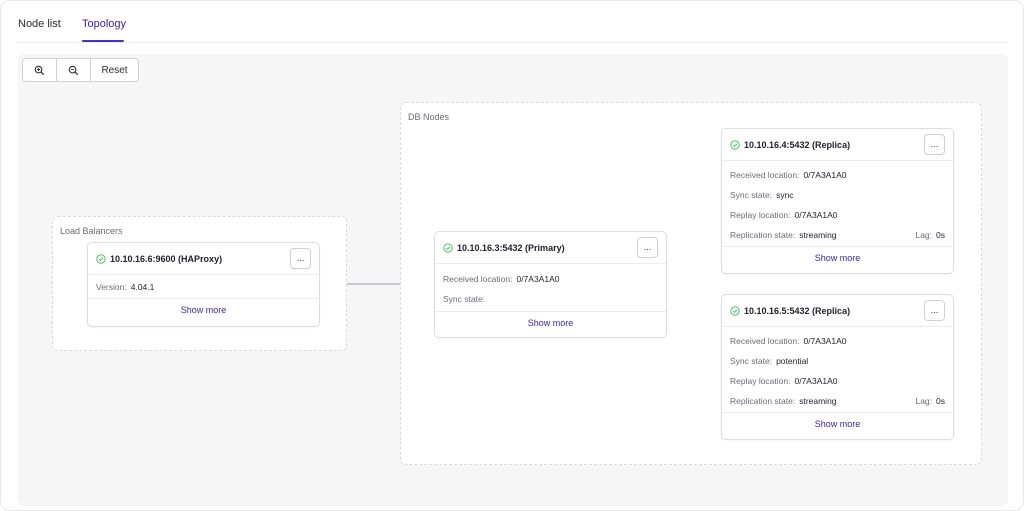 This screenshot has height=511, width=1024. Describe the element at coordinates (837, 361) in the screenshot. I see `sync-state-row: Sync state: potential` at that location.